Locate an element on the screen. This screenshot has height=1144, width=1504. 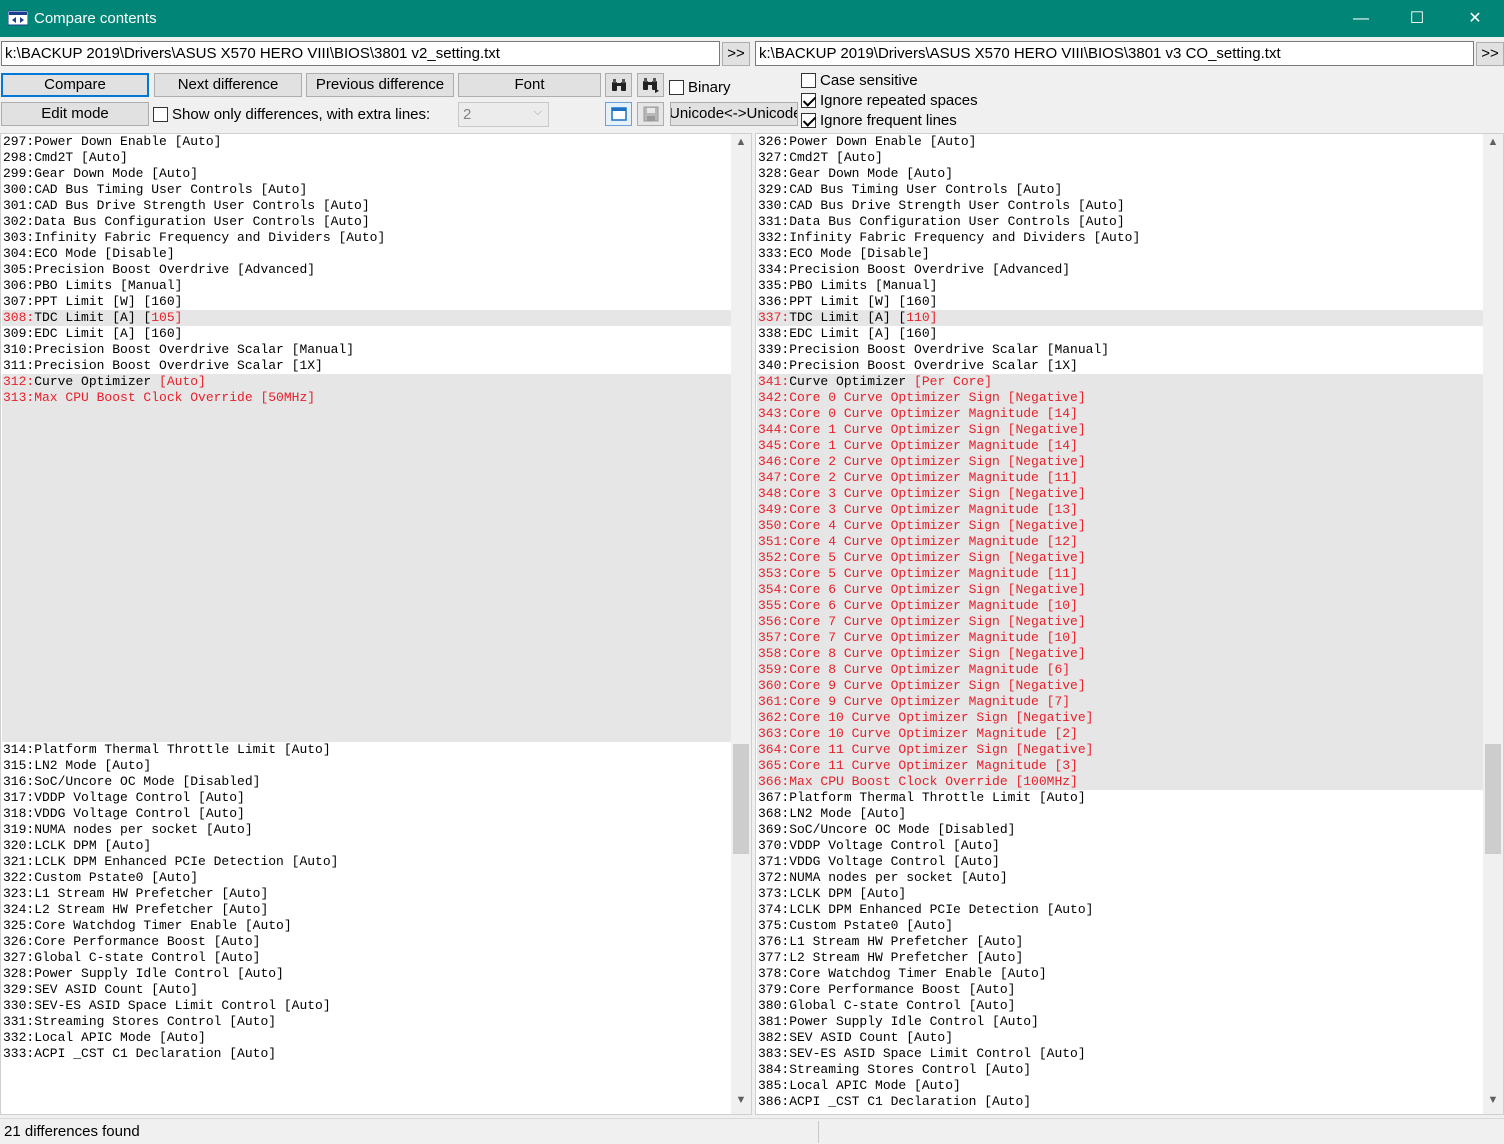
text-line: 317:VDDP Voltage Control [Auto] is located at coordinates (366, 798).